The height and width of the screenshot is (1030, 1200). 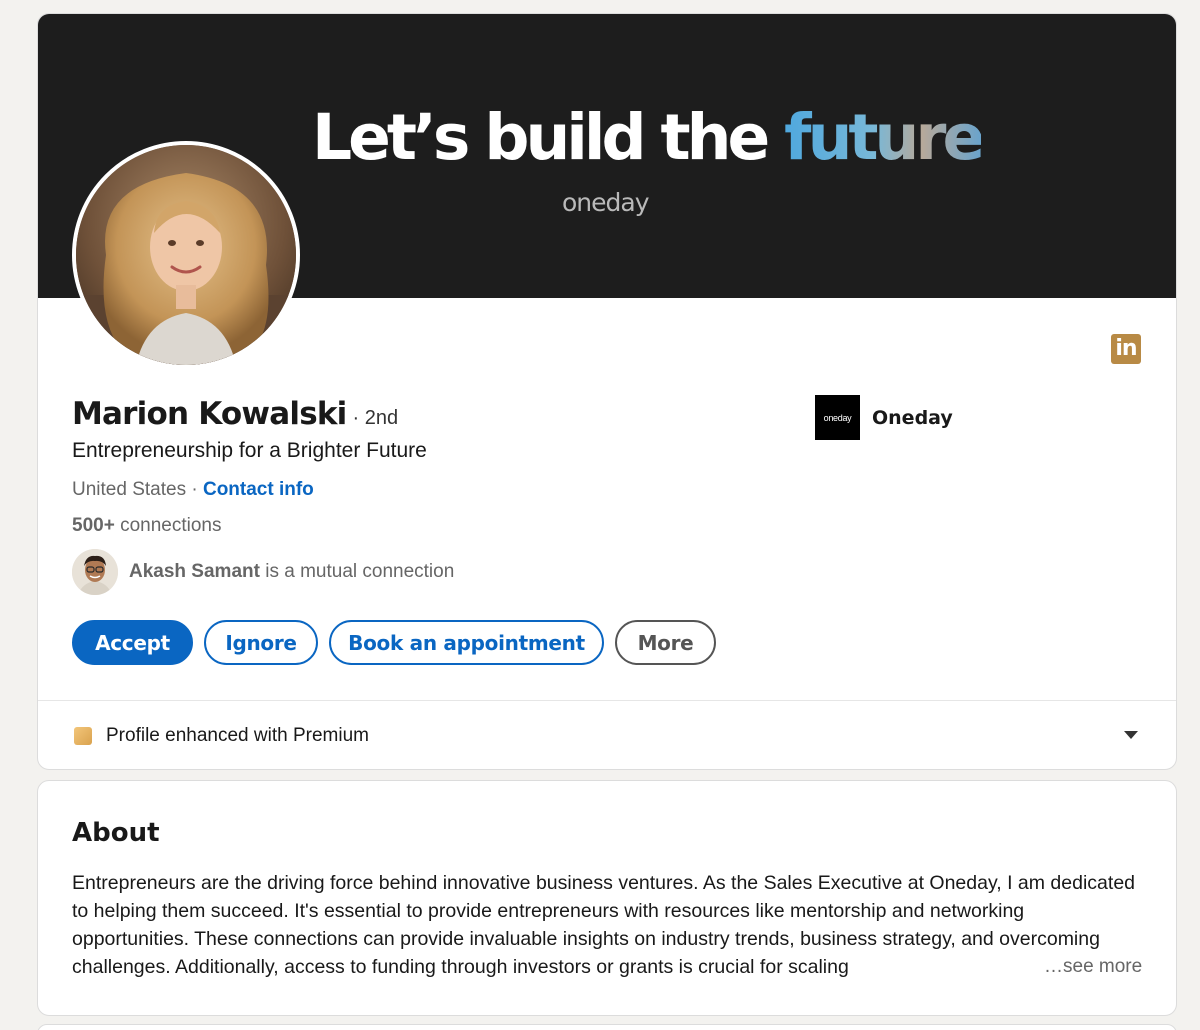 I want to click on profile-name: Marion Kowalski, so click(x=209, y=414).